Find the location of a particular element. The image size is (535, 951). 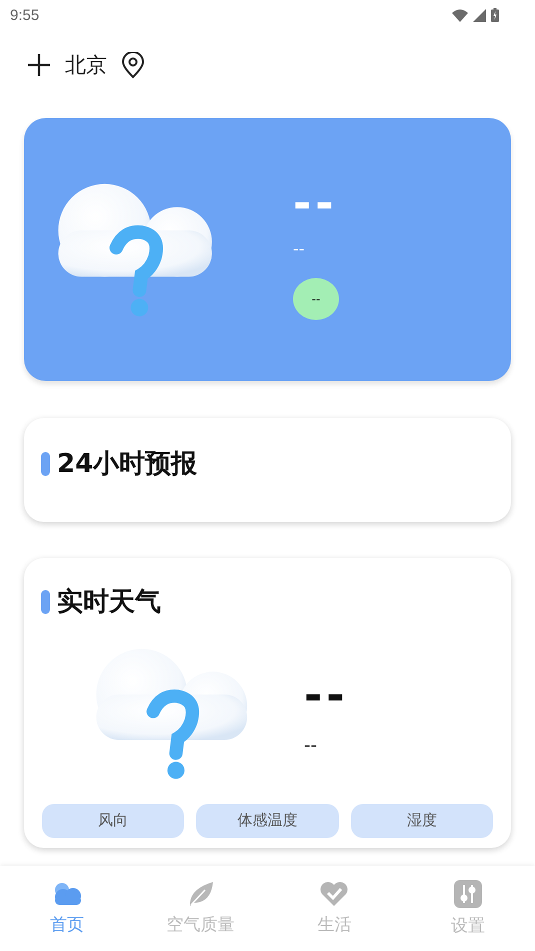

nav-tab: 设置 is located at coordinates (468, 908).